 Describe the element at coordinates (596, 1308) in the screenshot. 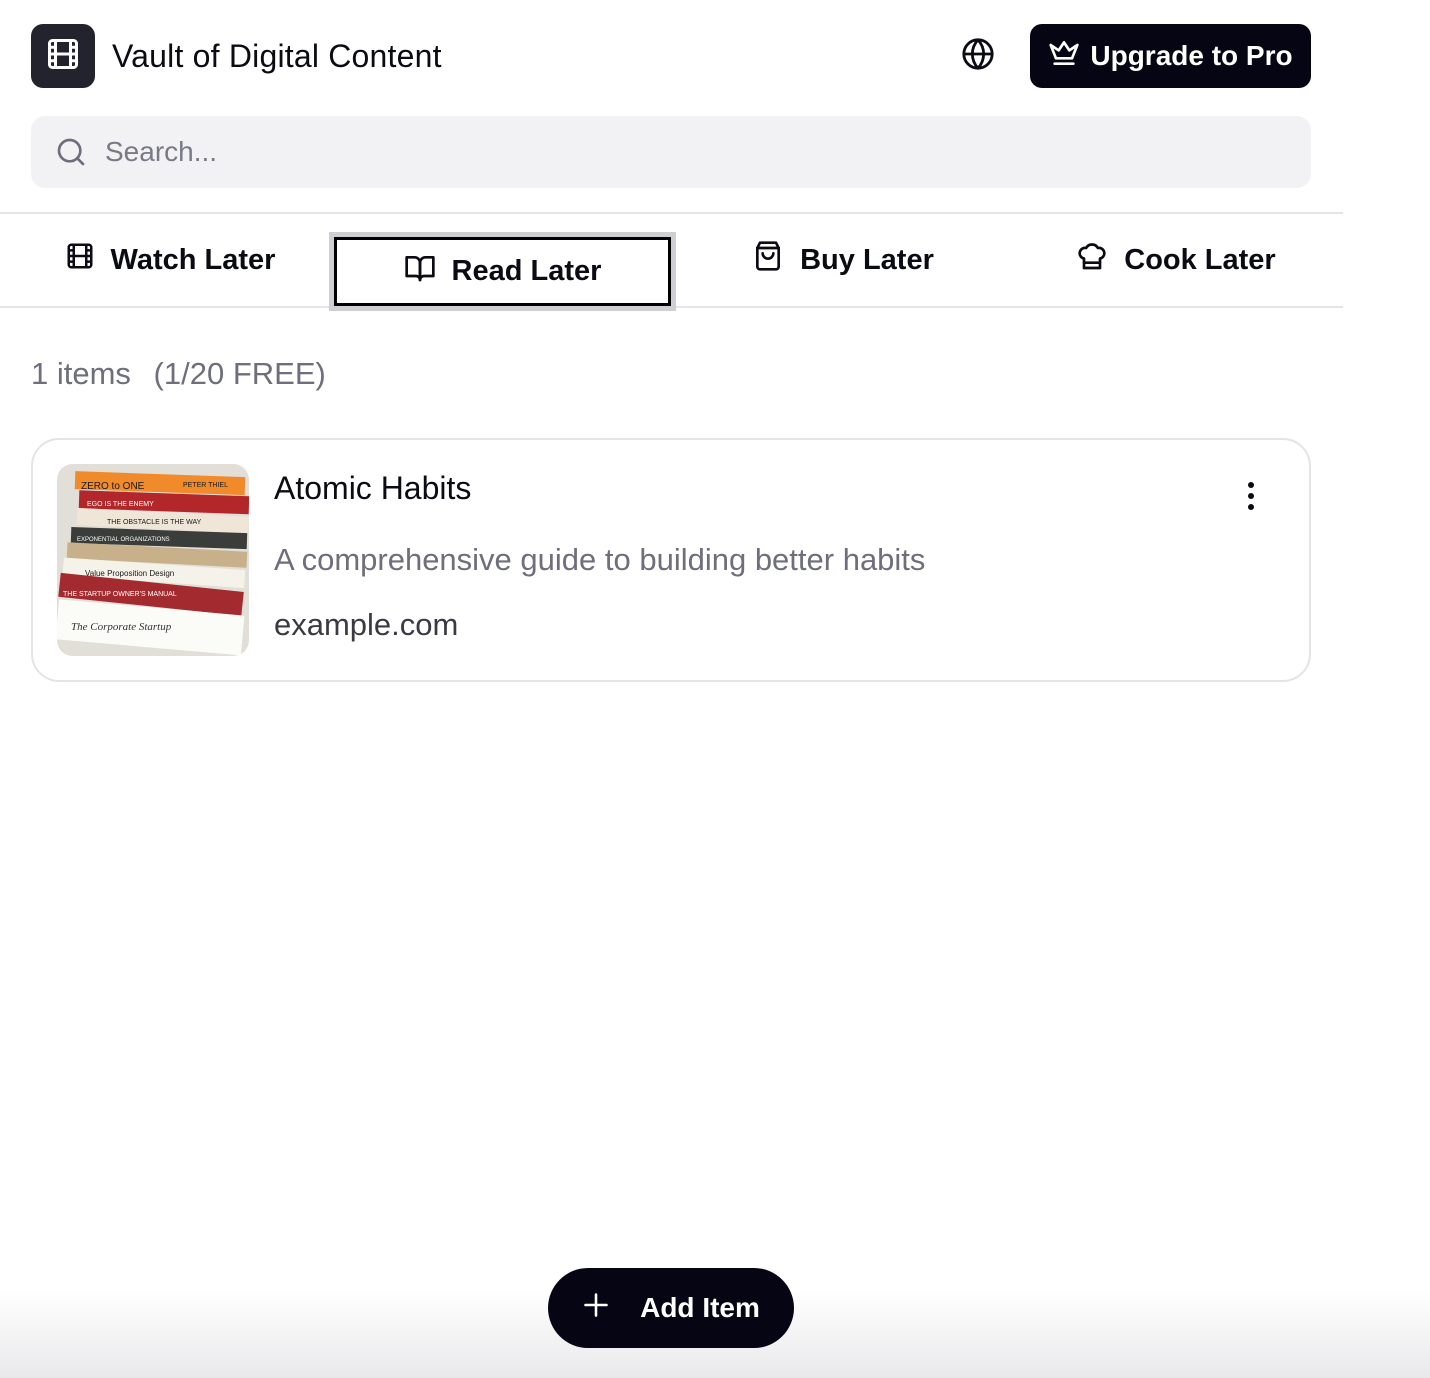

I see `plus-icon` at that location.